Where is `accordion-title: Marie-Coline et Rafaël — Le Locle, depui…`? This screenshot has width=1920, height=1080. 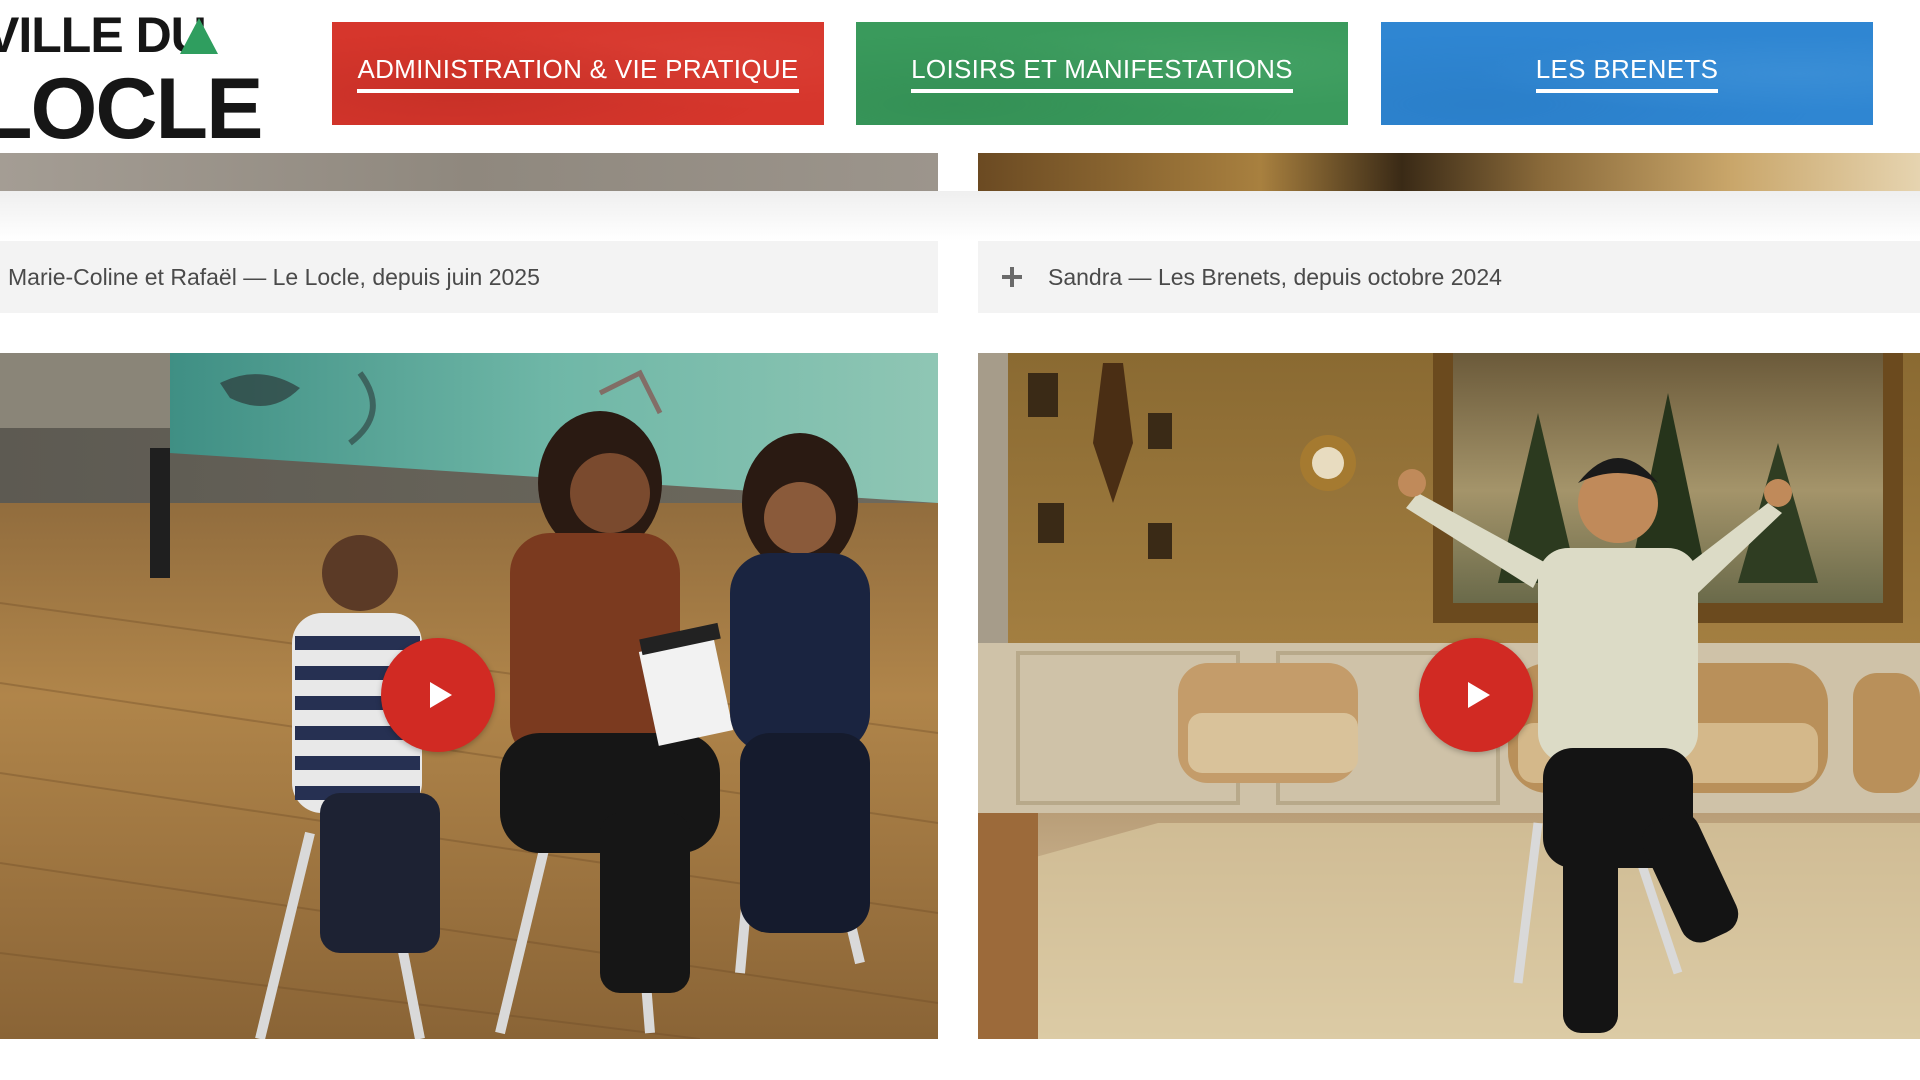 accordion-title: Marie-Coline et Rafaël — Le Locle, depui… is located at coordinates (274, 276).